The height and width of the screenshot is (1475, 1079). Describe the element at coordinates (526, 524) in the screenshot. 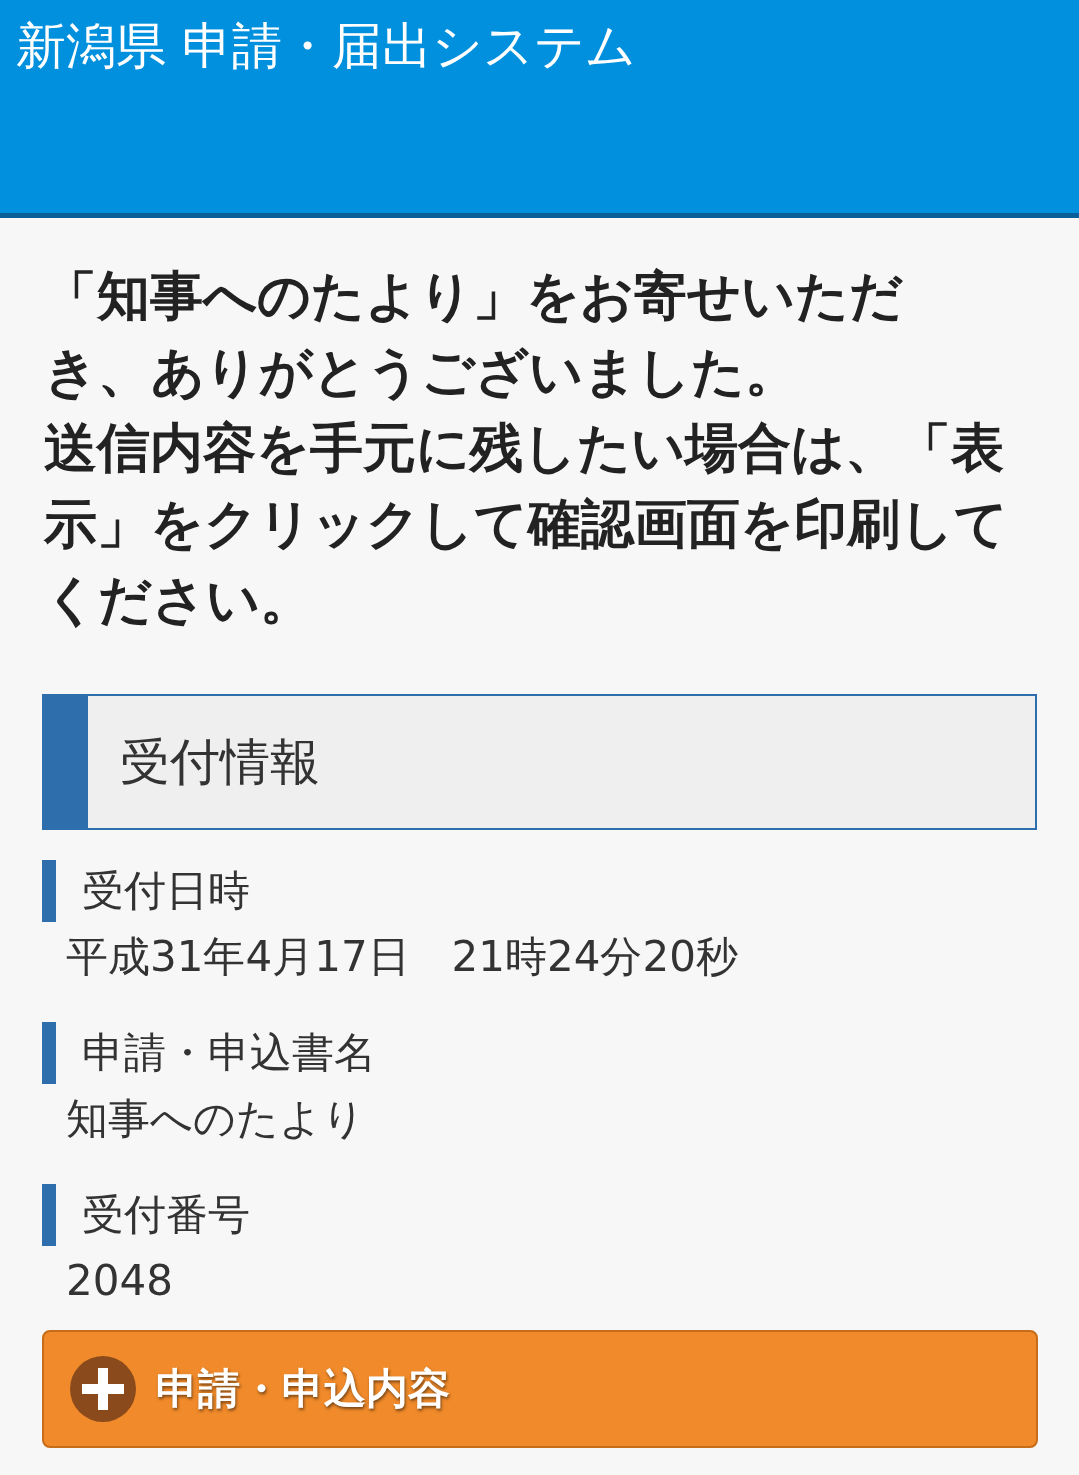

I see `thank-you-message: 送信内容を手元に残したい場合は、「表示」をクリックして確認画面を印刷してください。` at that location.